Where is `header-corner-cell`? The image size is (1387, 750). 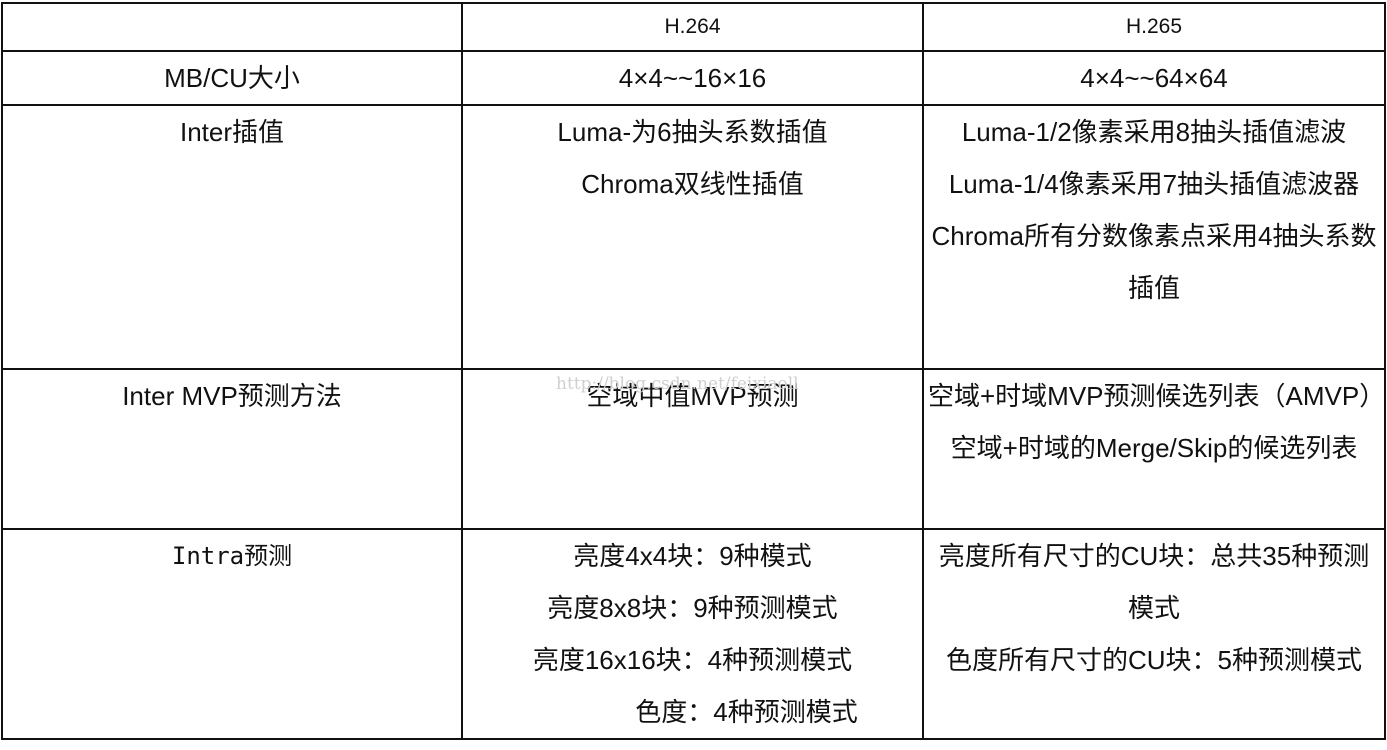 header-corner-cell is located at coordinates (232, 27).